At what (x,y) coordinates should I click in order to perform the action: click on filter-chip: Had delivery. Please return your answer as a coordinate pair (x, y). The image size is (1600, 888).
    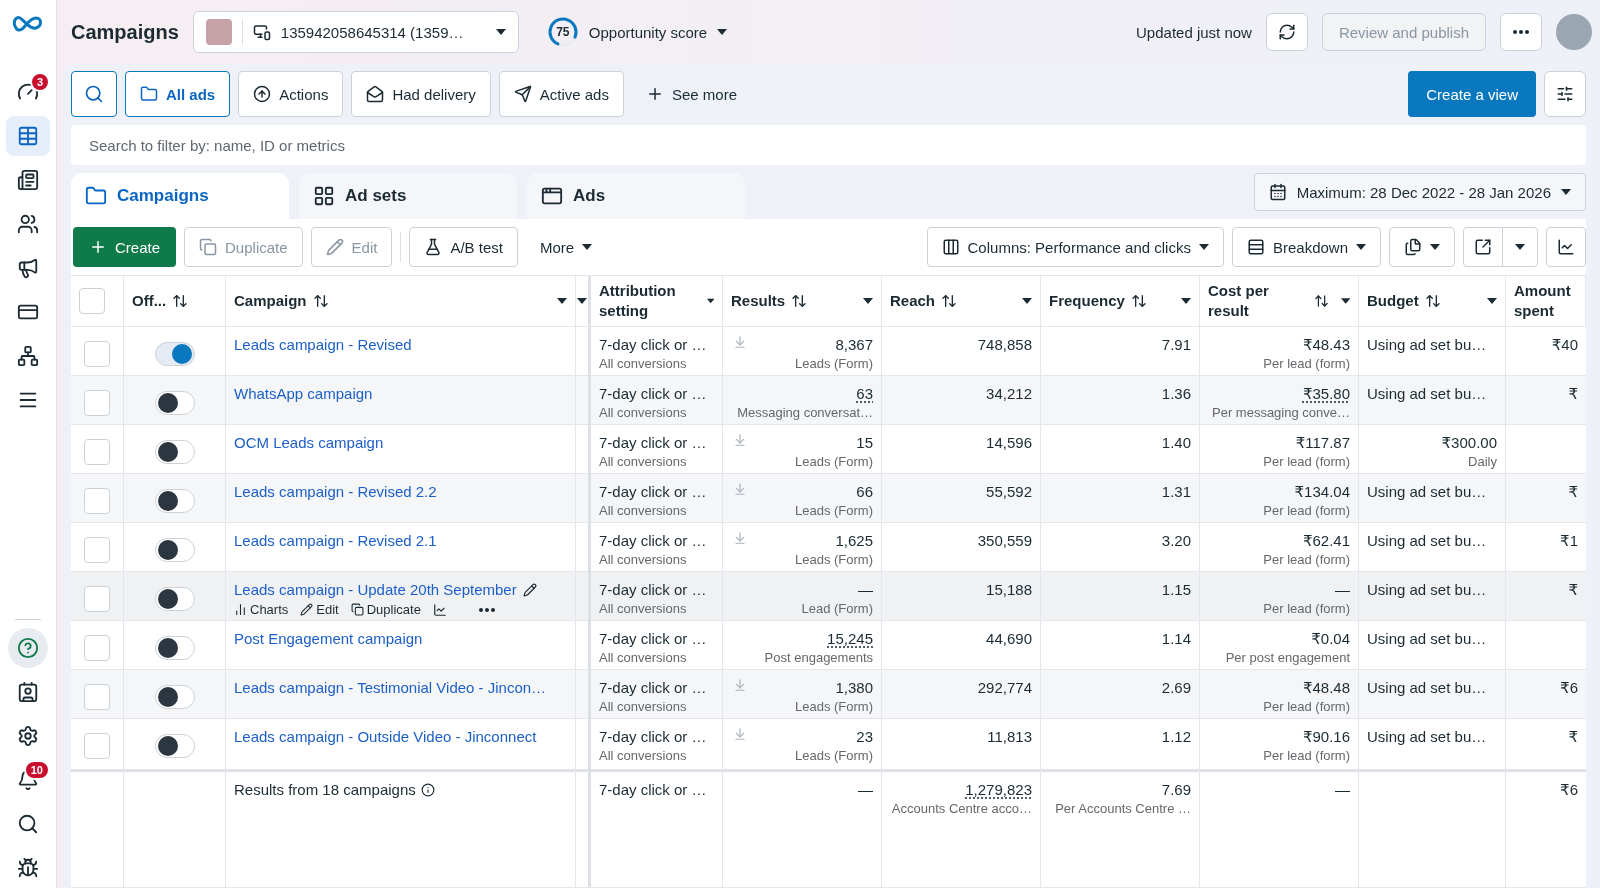
    Looking at the image, I should click on (421, 94).